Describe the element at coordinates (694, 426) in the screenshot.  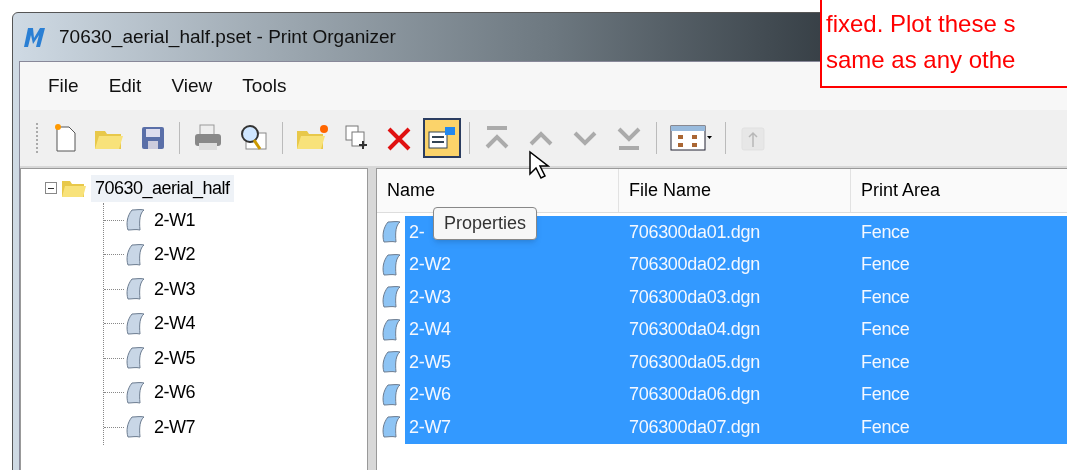
I see `table-cell: 706300da07.dgn` at that location.